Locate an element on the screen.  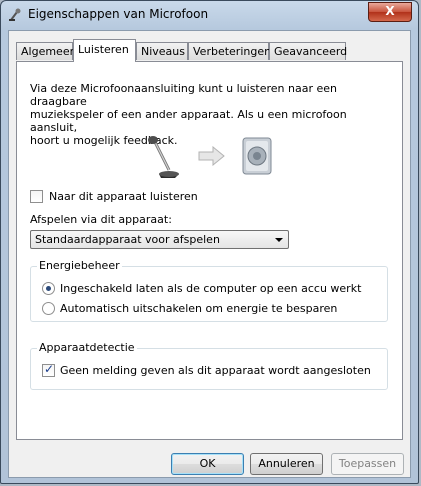
tab-algemeen: Algemeen is located at coordinates (46, 51).